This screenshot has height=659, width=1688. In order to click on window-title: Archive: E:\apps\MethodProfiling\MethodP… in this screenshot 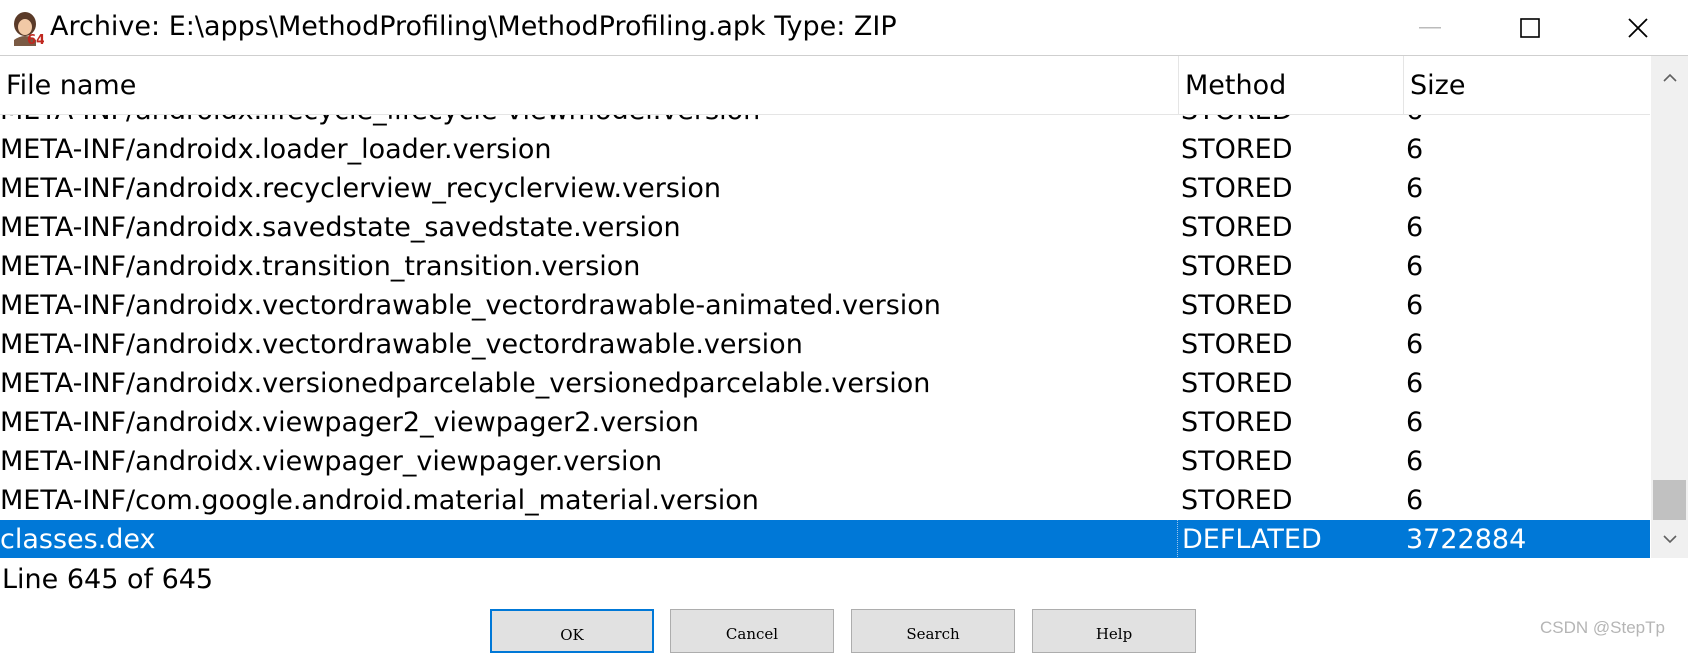, I will do `click(473, 26)`.